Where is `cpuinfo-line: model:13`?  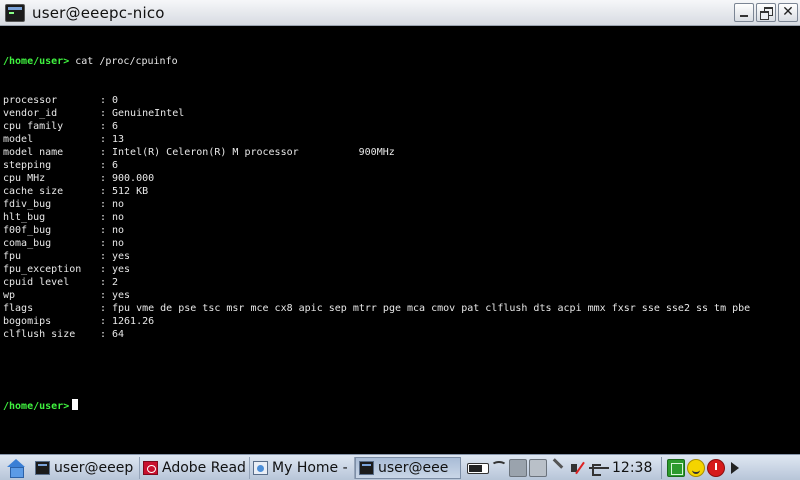 cpuinfo-line: model:13 is located at coordinates (401, 139).